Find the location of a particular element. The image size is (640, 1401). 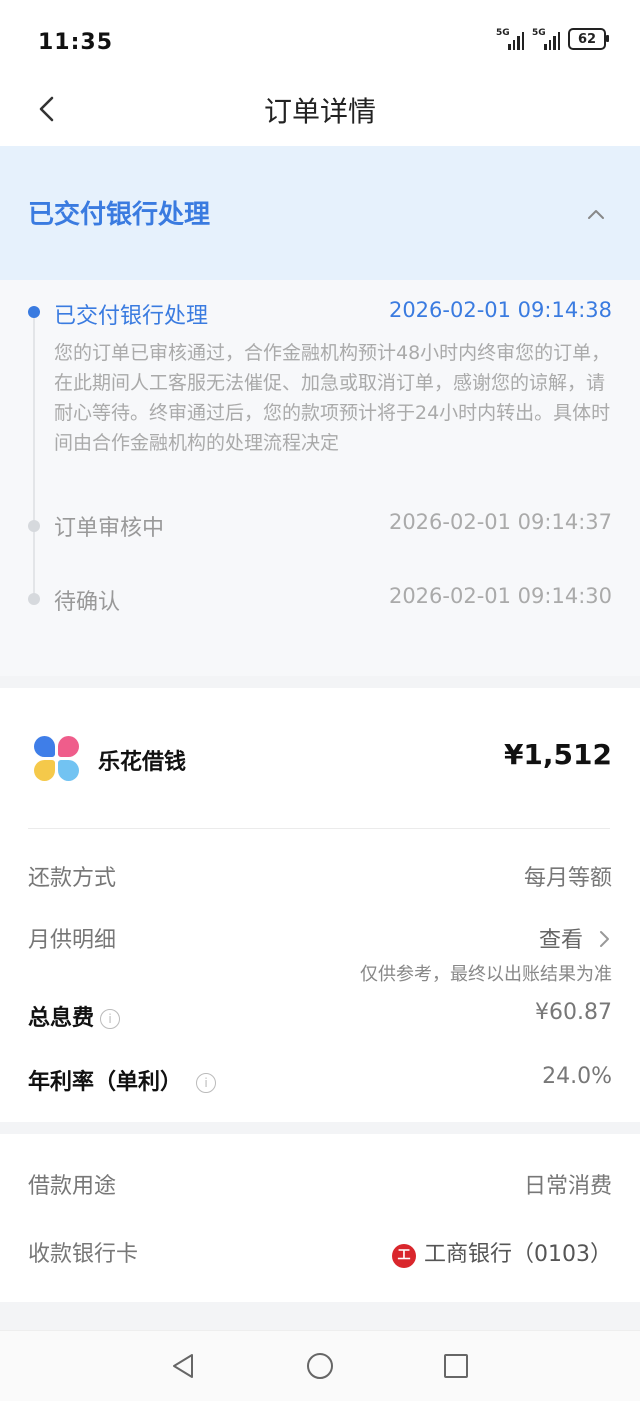

page-title: 订单详情 is located at coordinates (319, 111).